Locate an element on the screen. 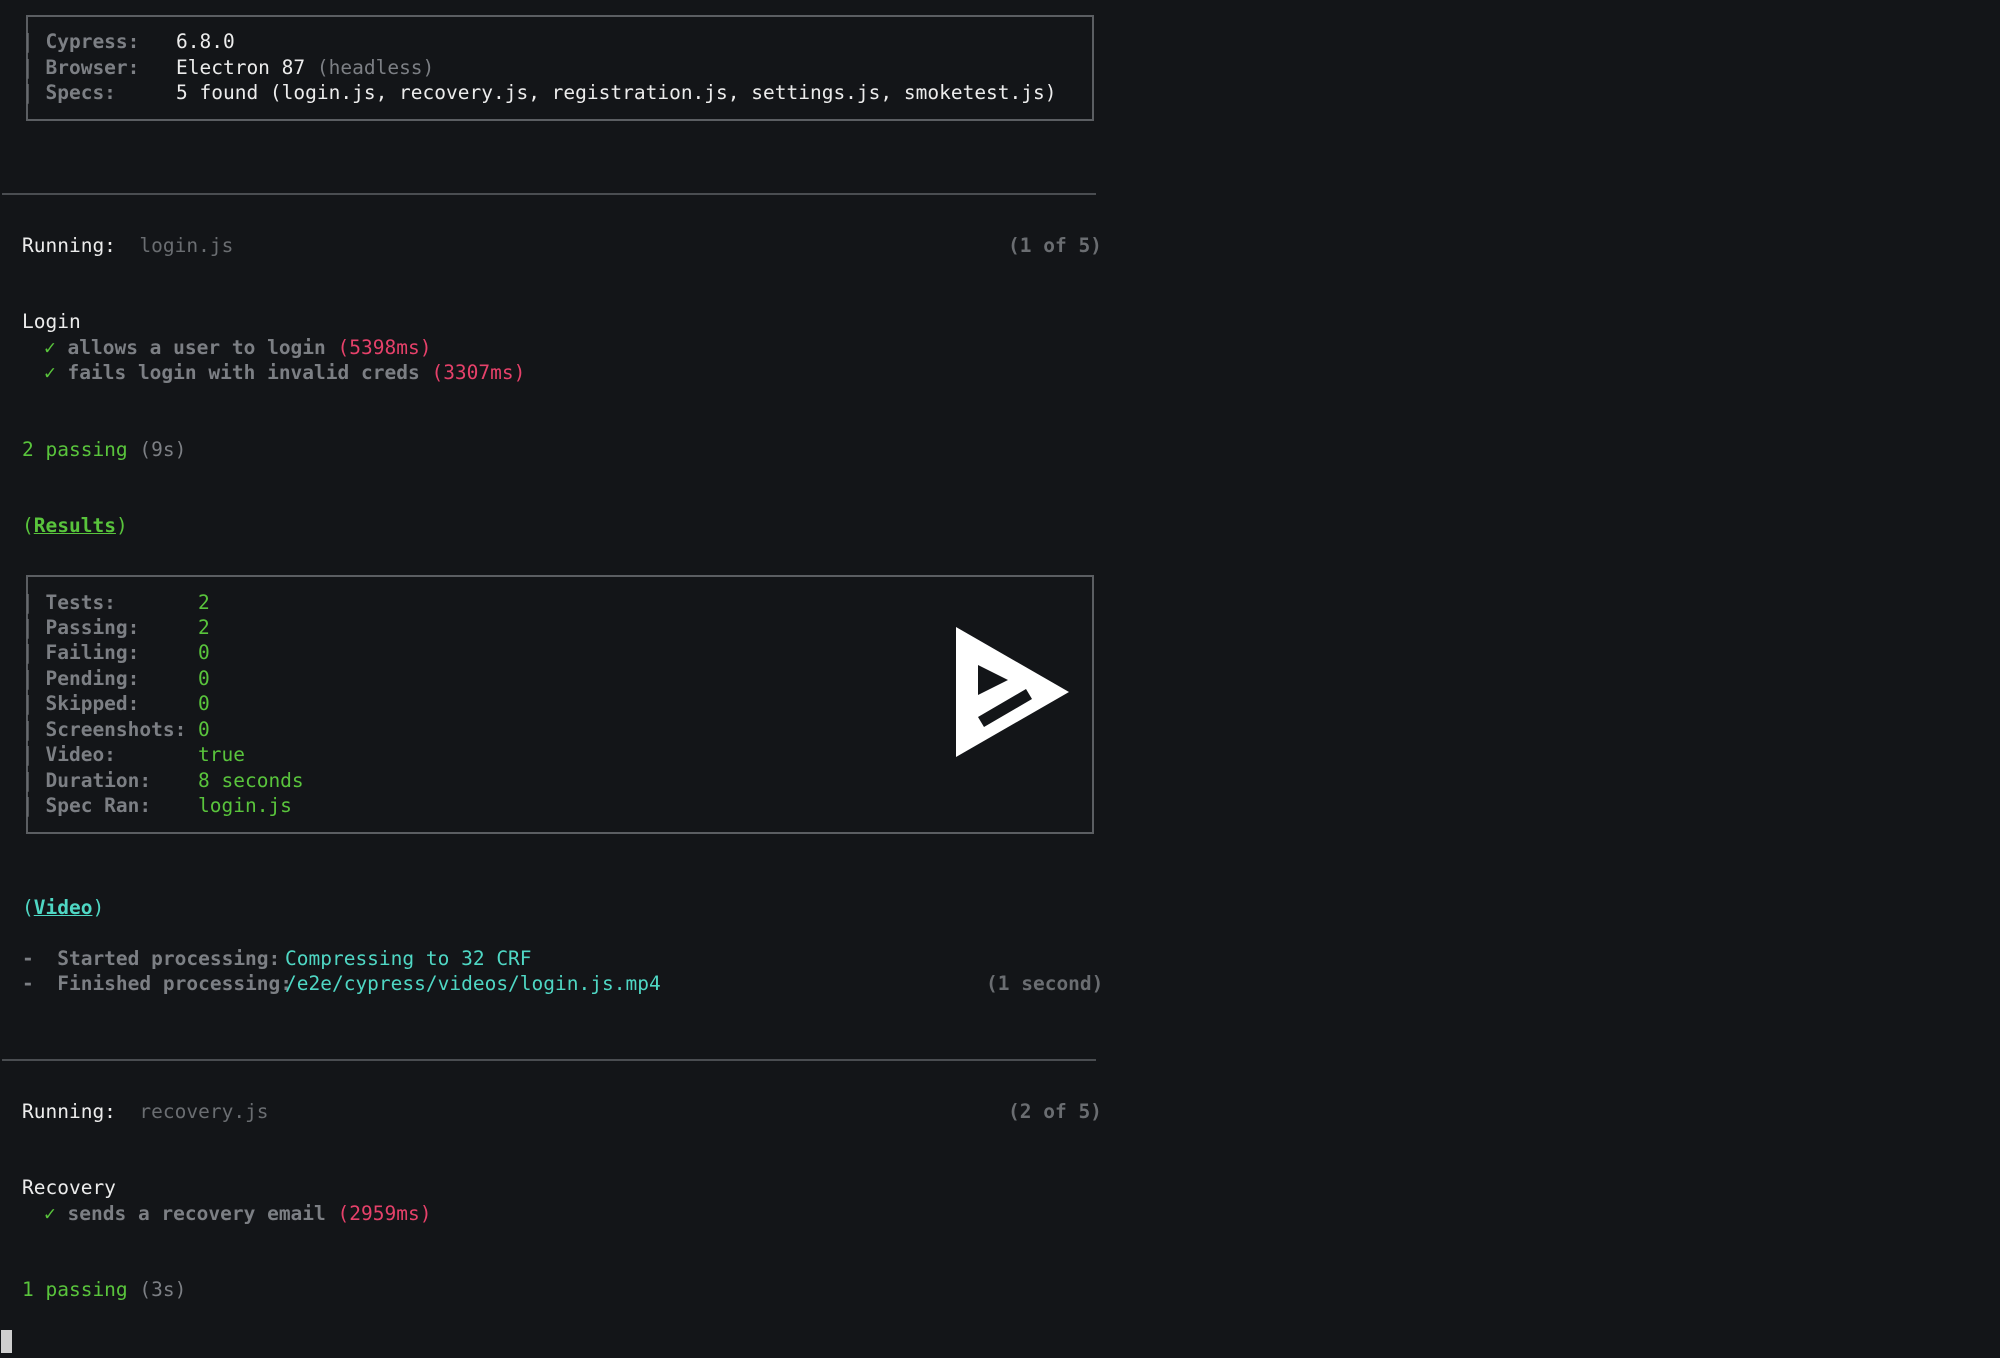 The width and height of the screenshot is (2000, 1358). results-row: | Pending: is located at coordinates (81, 678).